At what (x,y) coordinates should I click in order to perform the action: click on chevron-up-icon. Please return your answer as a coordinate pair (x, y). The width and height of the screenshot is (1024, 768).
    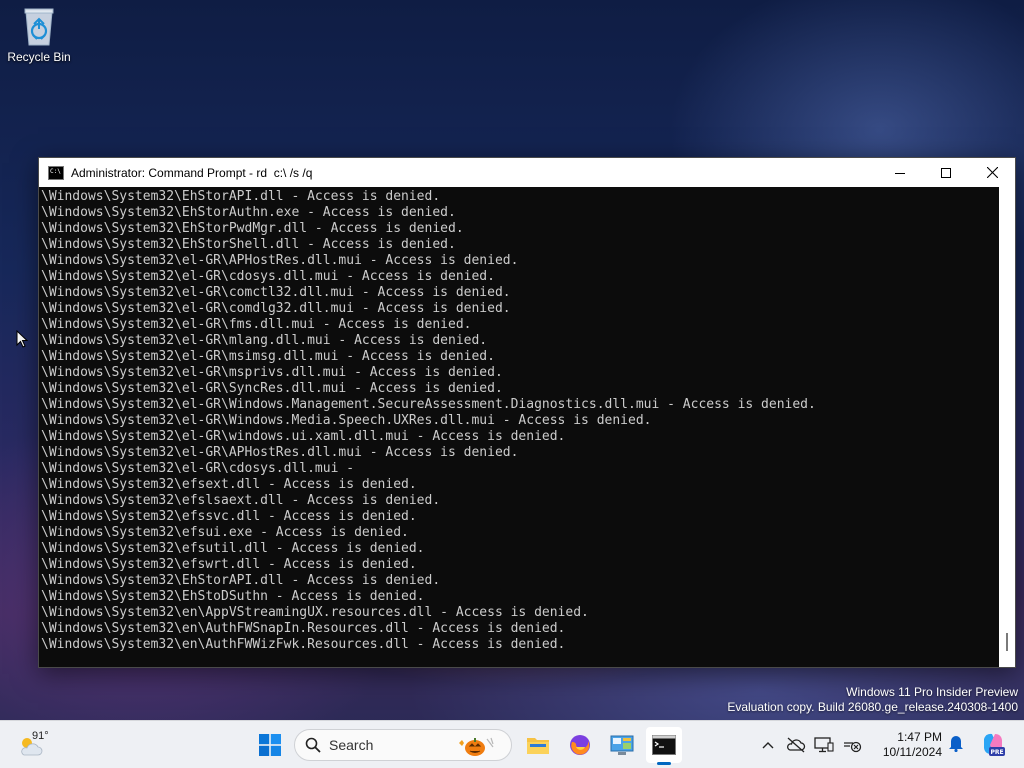
    Looking at the image, I should click on (768, 745).